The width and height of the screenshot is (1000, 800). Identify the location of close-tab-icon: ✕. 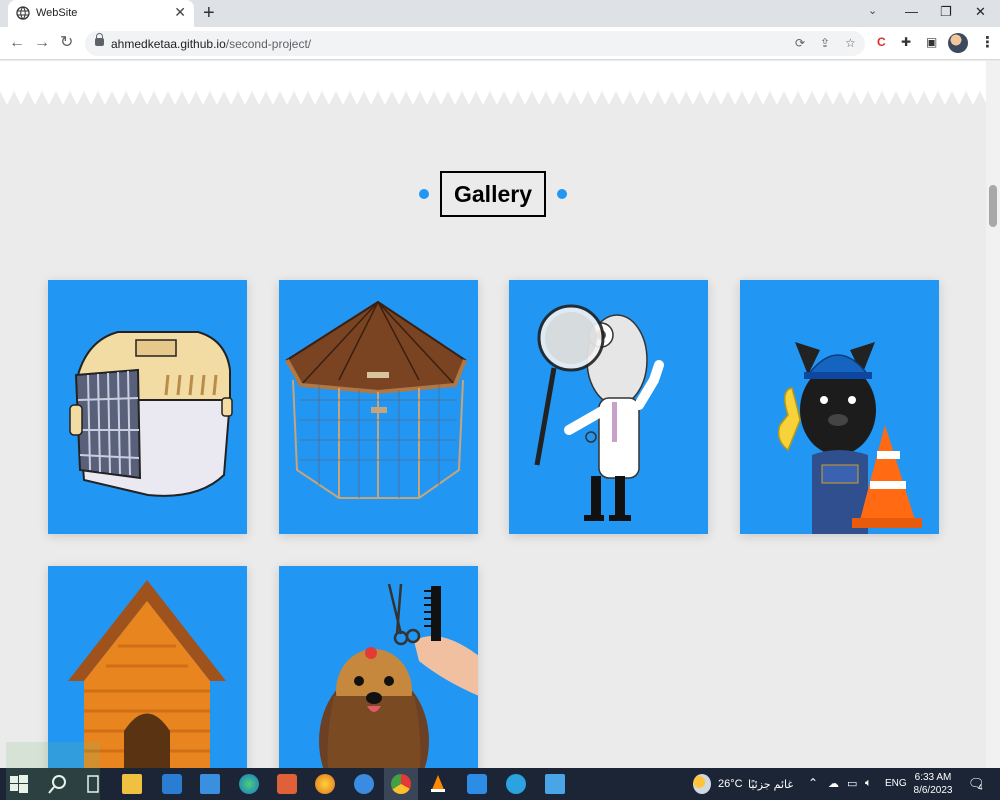
(180, 12).